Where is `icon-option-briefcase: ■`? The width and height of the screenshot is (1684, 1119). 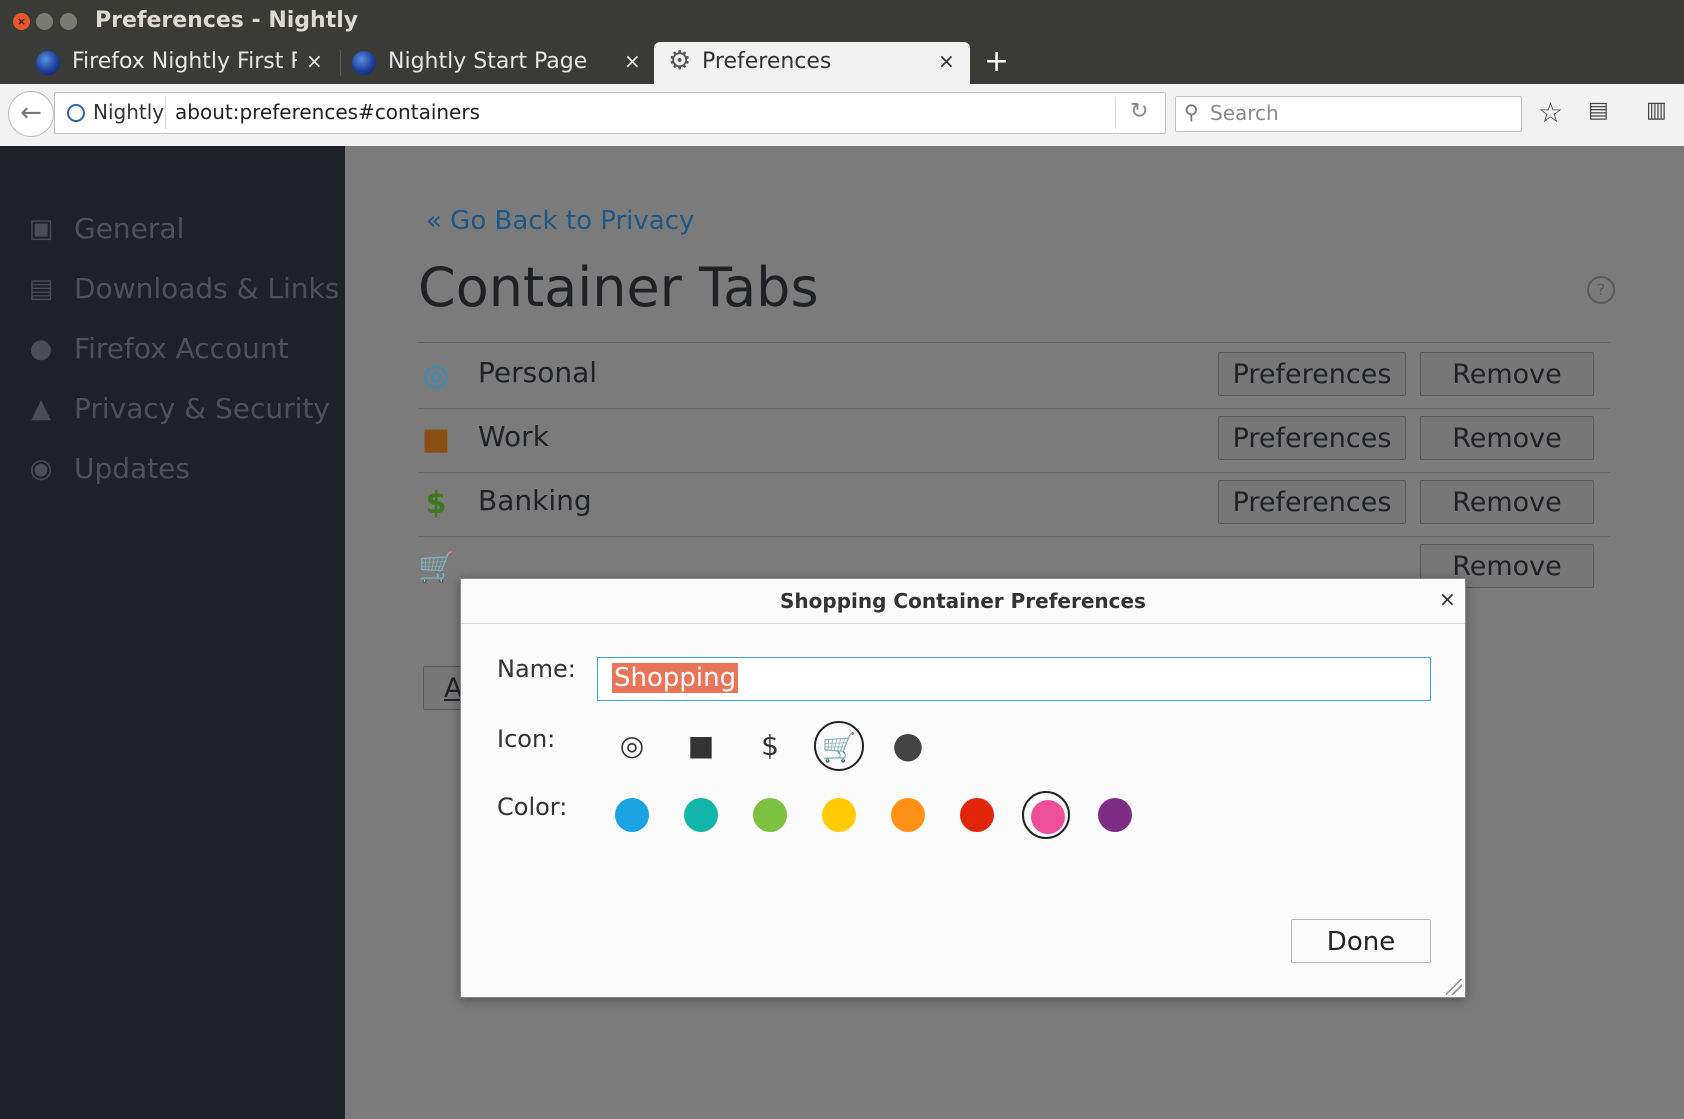 icon-option-briefcase: ■ is located at coordinates (701, 746).